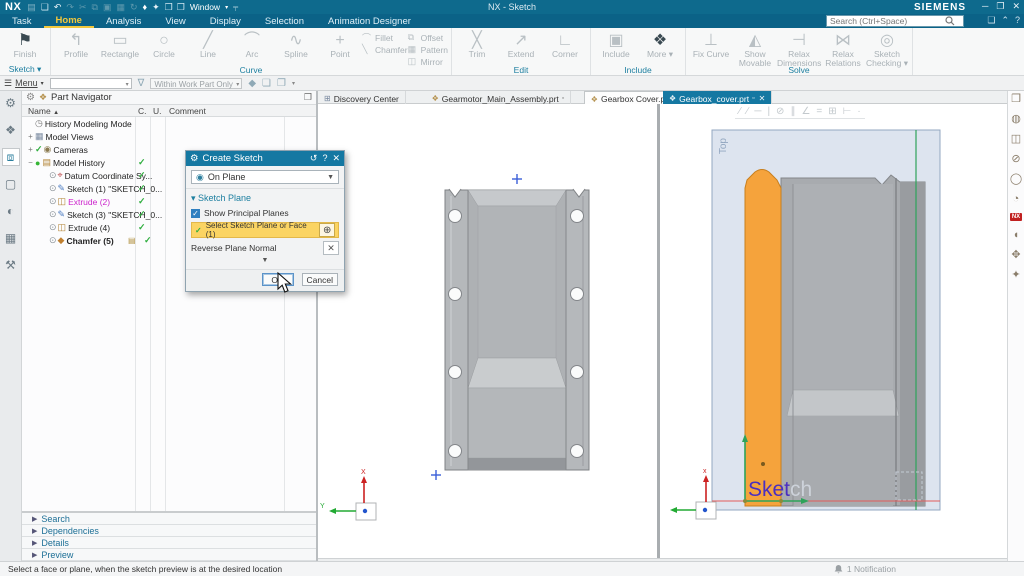 The width and height of the screenshot is (1024, 576). Describe the element at coordinates (865, 569) in the screenshot. I see `notification-area: 1 Notification` at that location.